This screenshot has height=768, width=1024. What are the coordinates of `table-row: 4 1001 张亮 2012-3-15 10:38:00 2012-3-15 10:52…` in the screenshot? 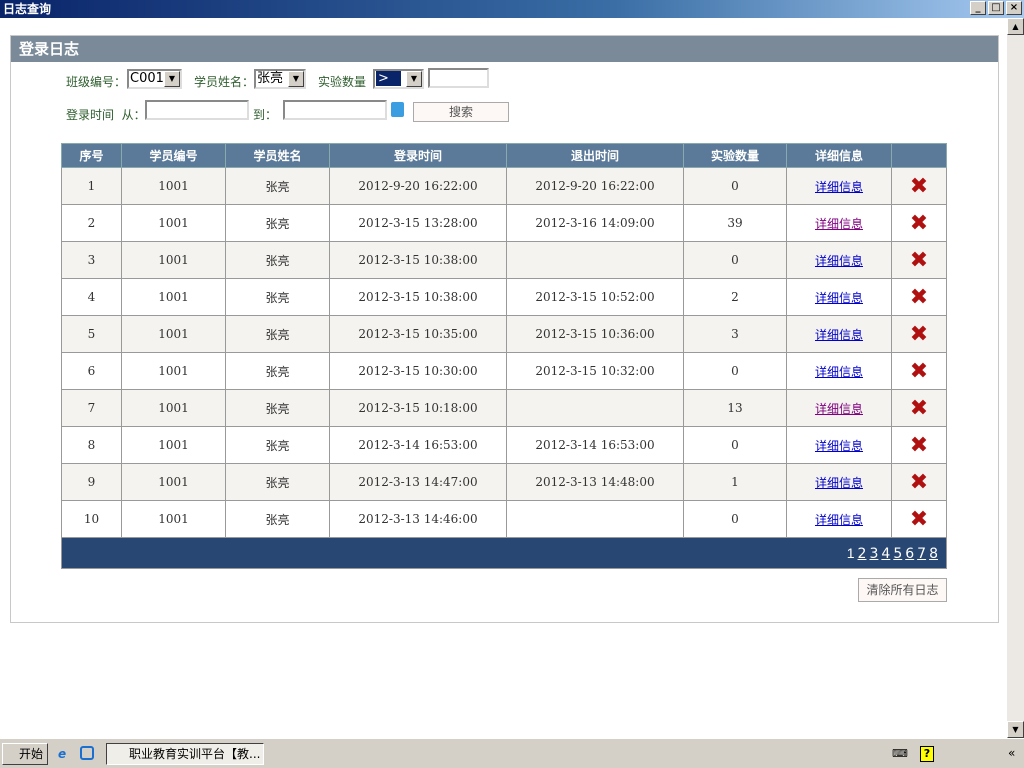 It's located at (504, 297).